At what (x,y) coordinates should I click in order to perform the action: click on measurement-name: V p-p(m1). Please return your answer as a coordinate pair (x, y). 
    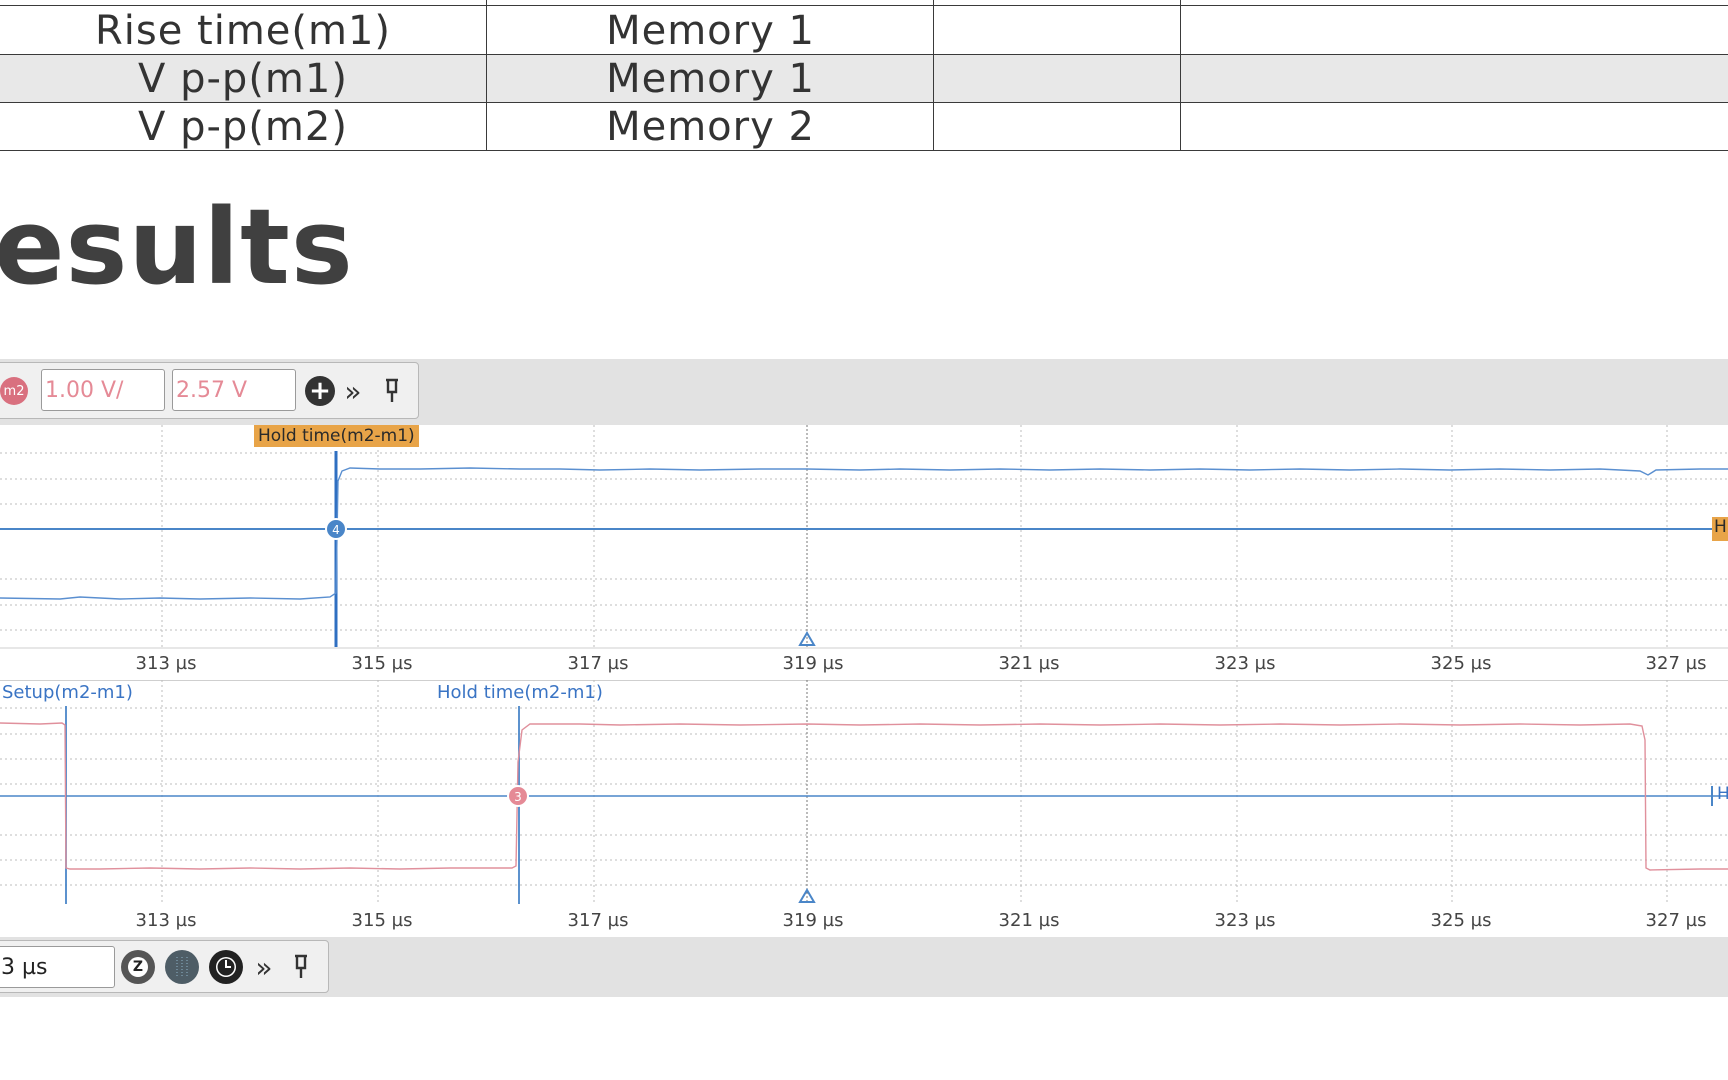
    Looking at the image, I should click on (243, 78).